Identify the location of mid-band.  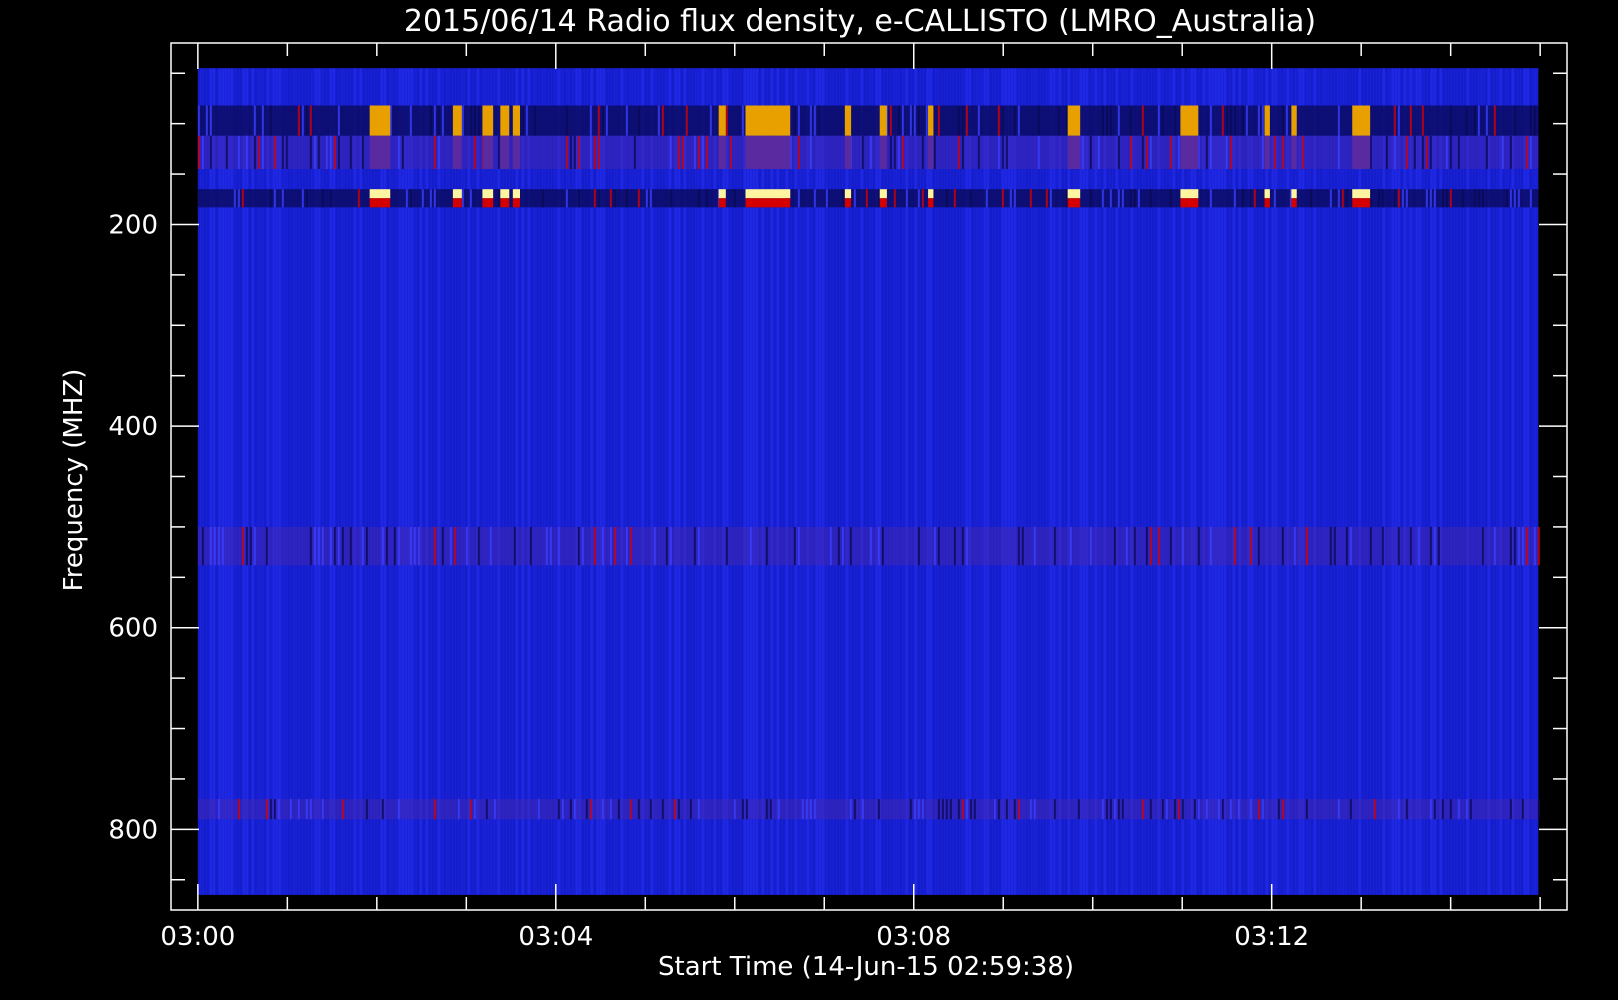
(868, 152).